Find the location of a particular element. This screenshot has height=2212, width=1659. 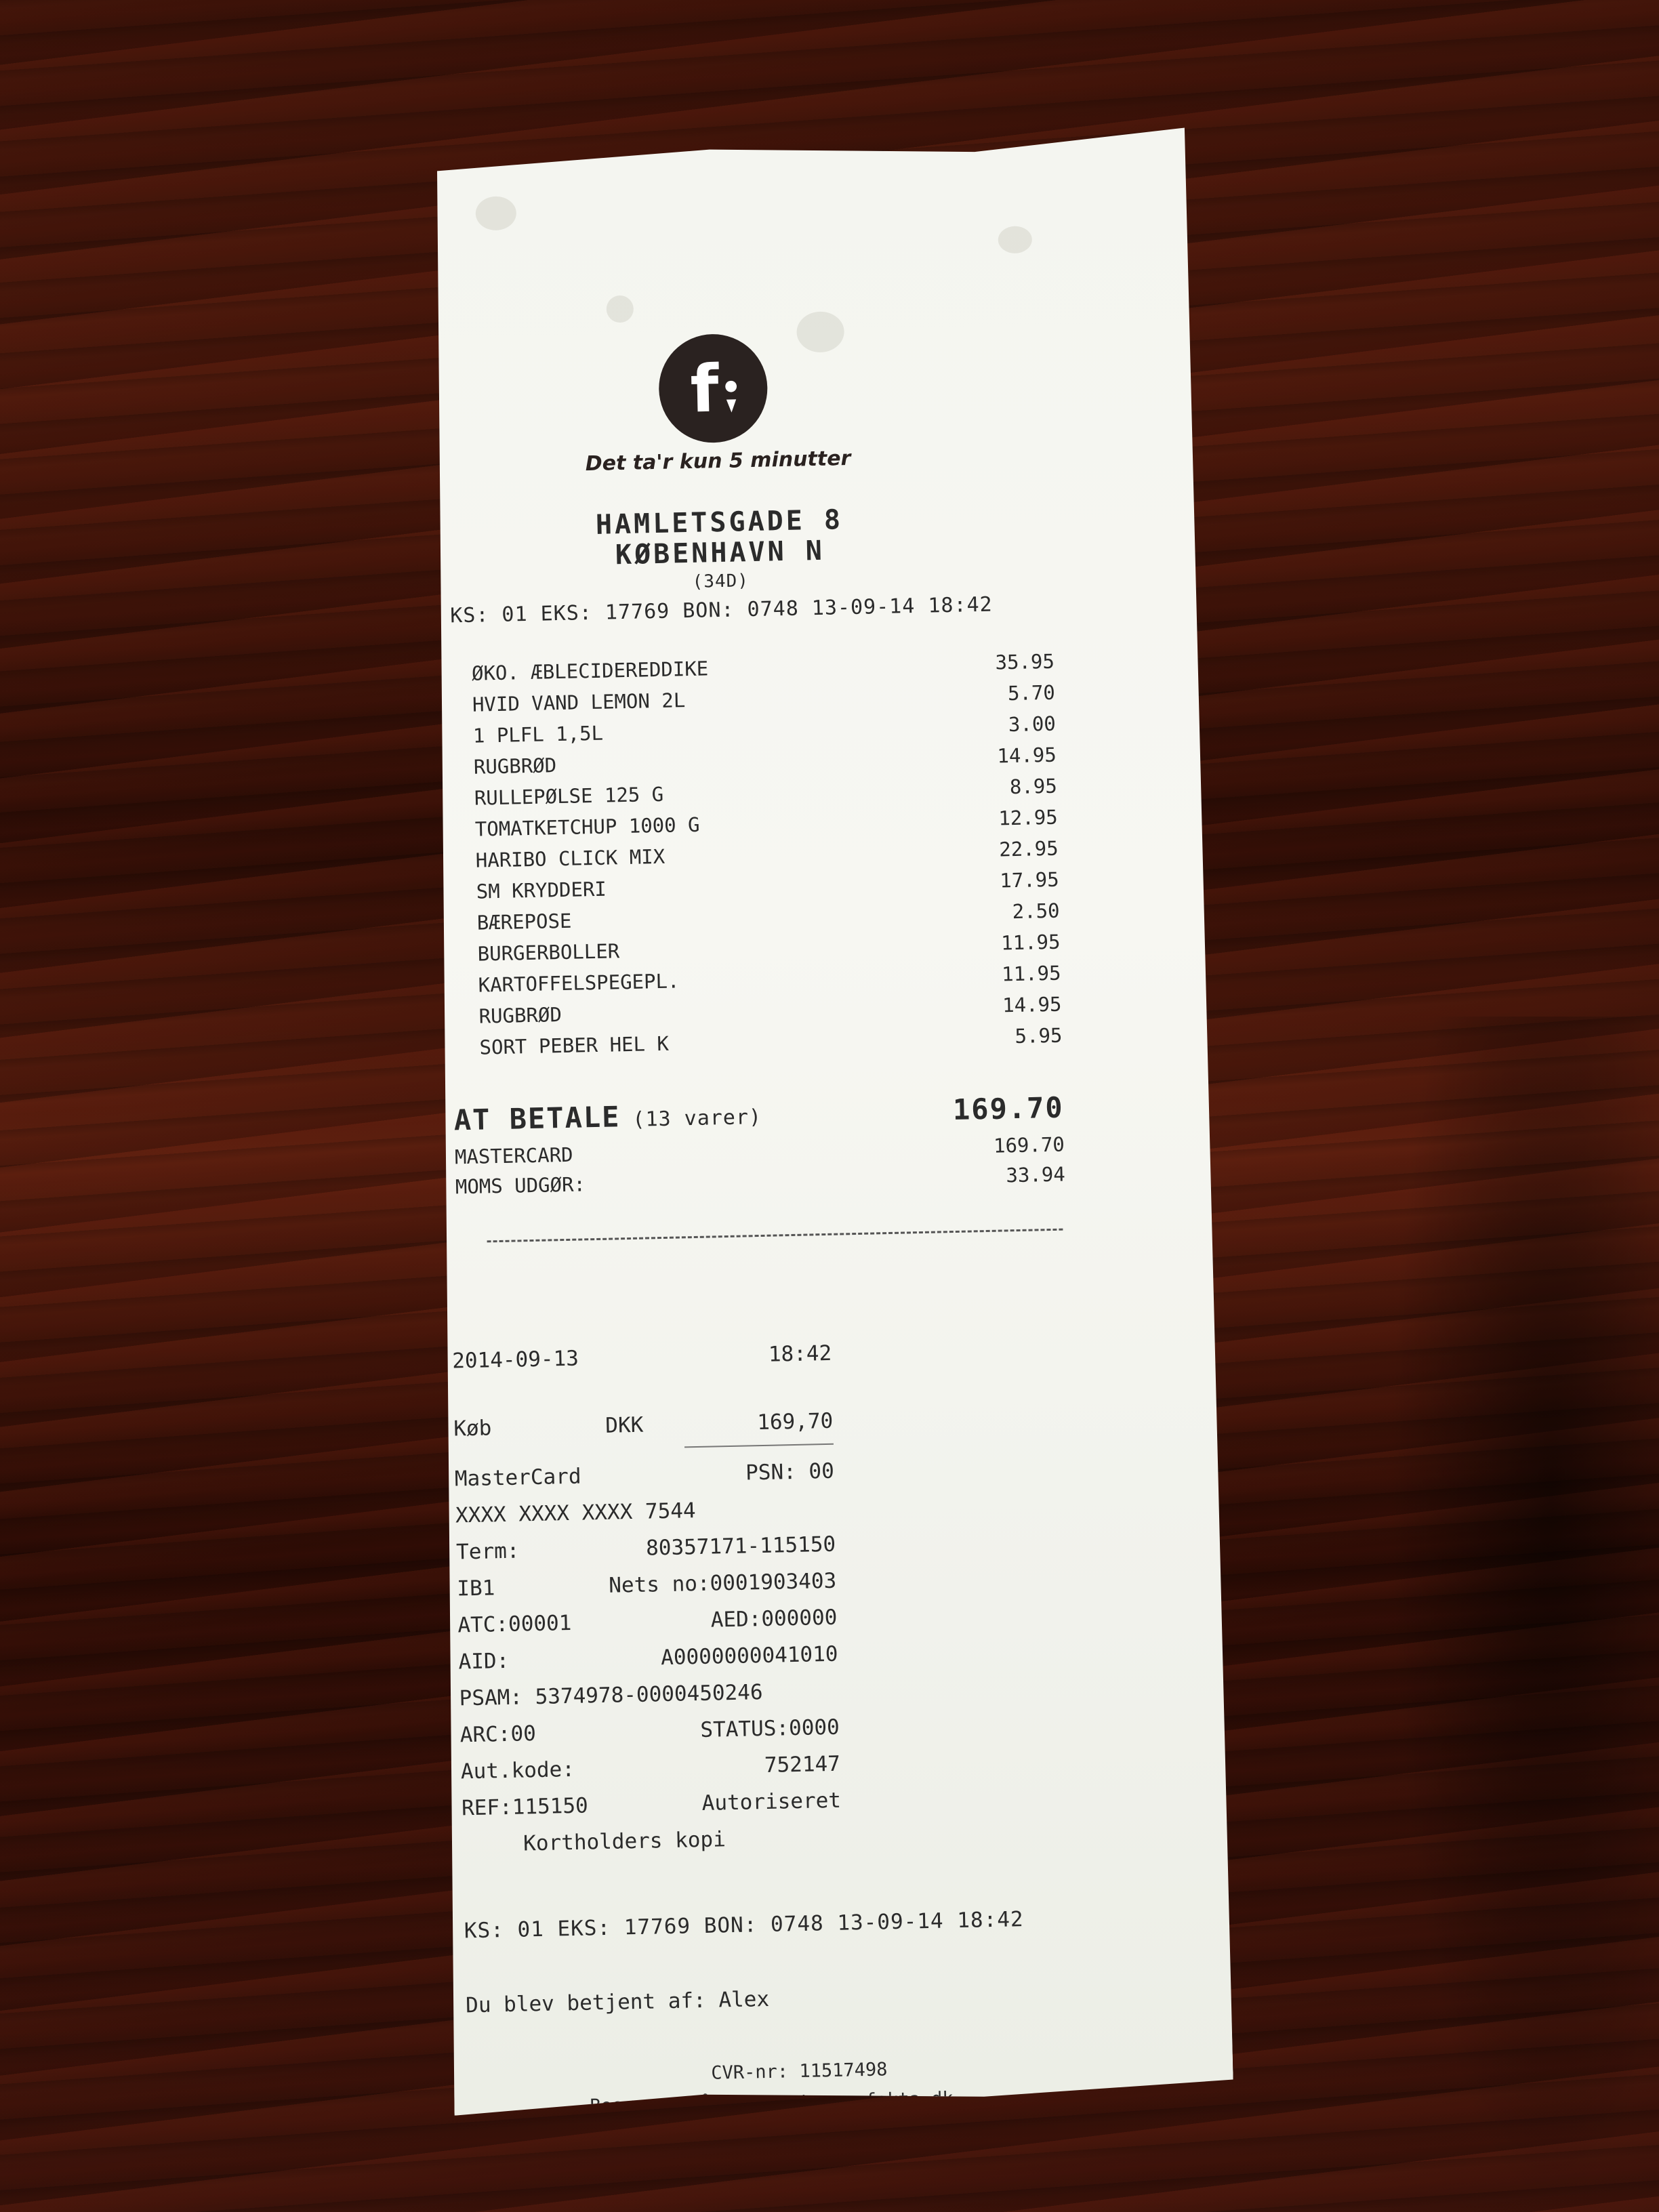

item-name: HARIBO CLICK MIX is located at coordinates (570, 858).